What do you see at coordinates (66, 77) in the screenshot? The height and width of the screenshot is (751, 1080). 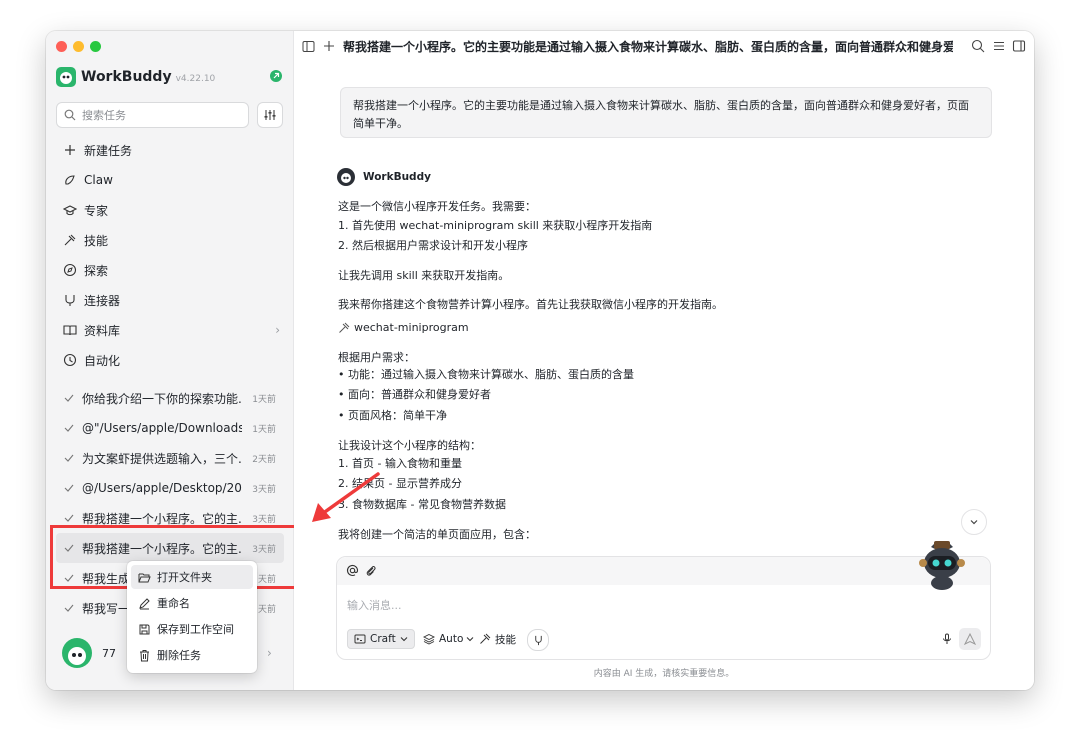 I see `workbuddy-logo-icon` at bounding box center [66, 77].